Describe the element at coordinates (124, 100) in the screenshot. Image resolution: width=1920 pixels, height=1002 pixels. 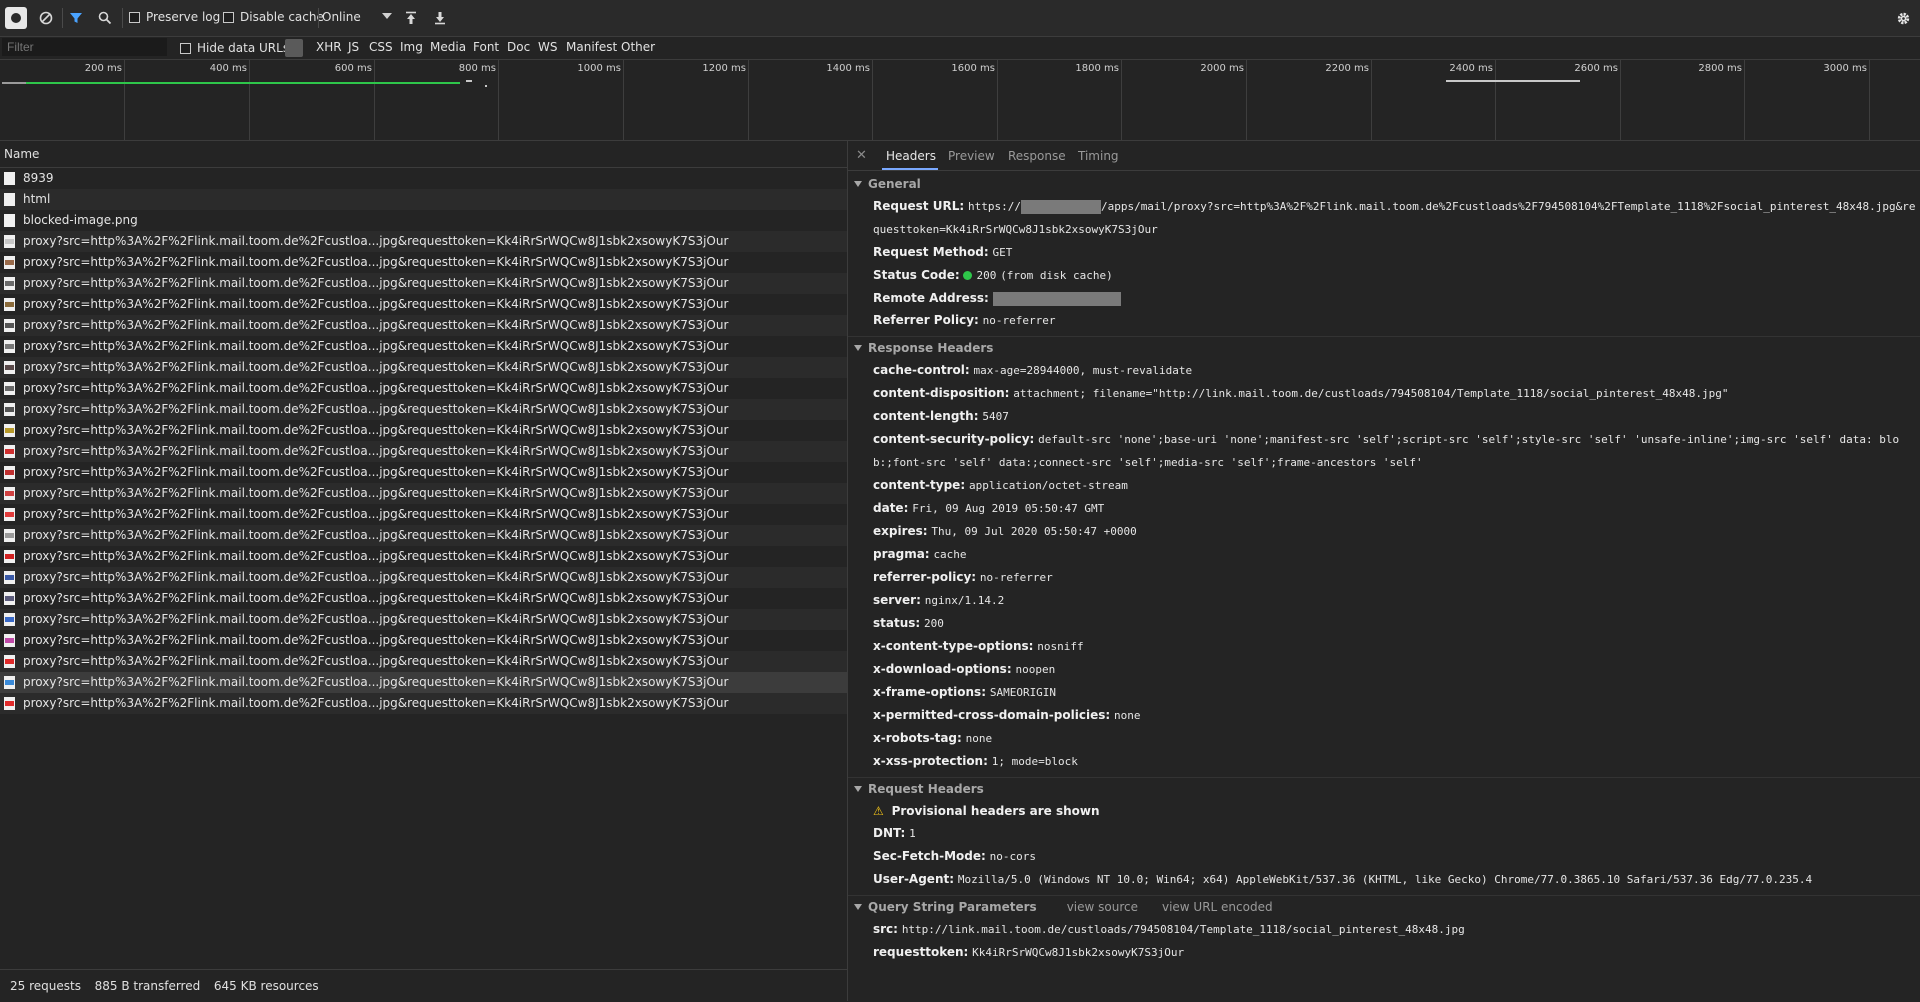
I see `timeline-gridline` at that location.